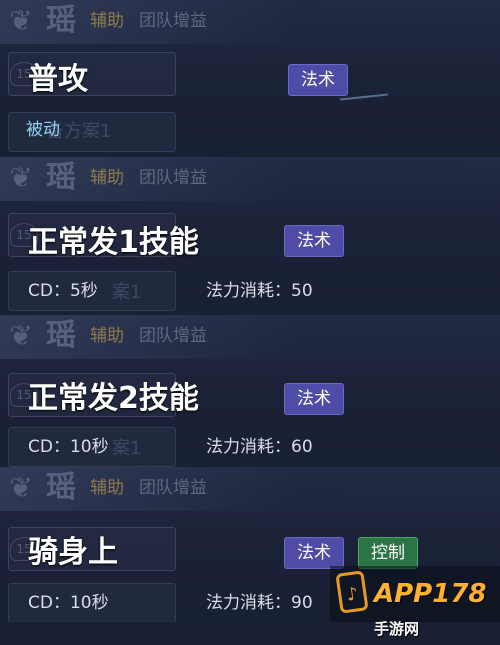 The width and height of the screenshot is (500, 645). Describe the element at coordinates (259, 447) in the screenshot. I see `mana-cost-text: 法力消耗：60` at that location.